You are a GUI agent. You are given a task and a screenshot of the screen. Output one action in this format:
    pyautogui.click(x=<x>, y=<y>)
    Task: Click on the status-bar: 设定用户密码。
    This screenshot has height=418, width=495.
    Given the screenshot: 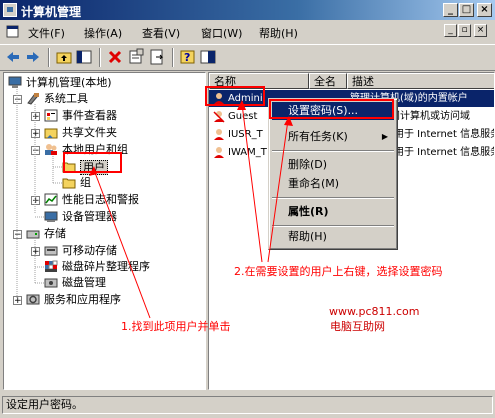 What is the action you would take?
    pyautogui.click(x=247, y=405)
    